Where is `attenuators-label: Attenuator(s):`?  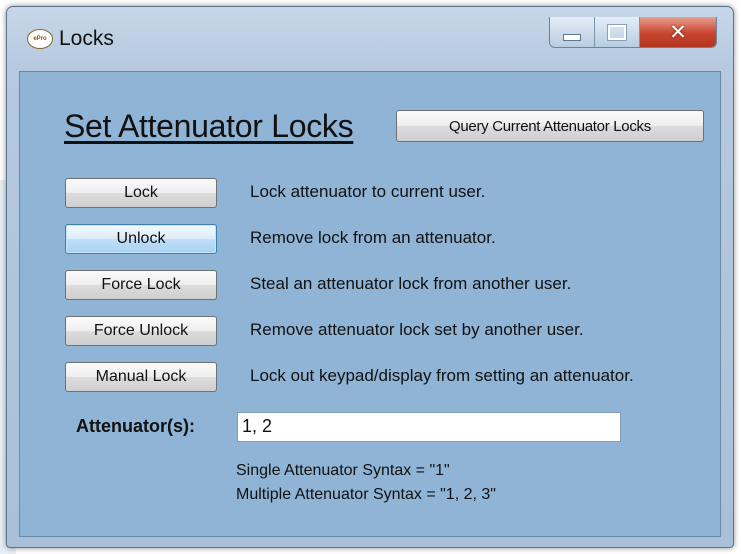
attenuators-label: Attenuator(s): is located at coordinates (135, 426).